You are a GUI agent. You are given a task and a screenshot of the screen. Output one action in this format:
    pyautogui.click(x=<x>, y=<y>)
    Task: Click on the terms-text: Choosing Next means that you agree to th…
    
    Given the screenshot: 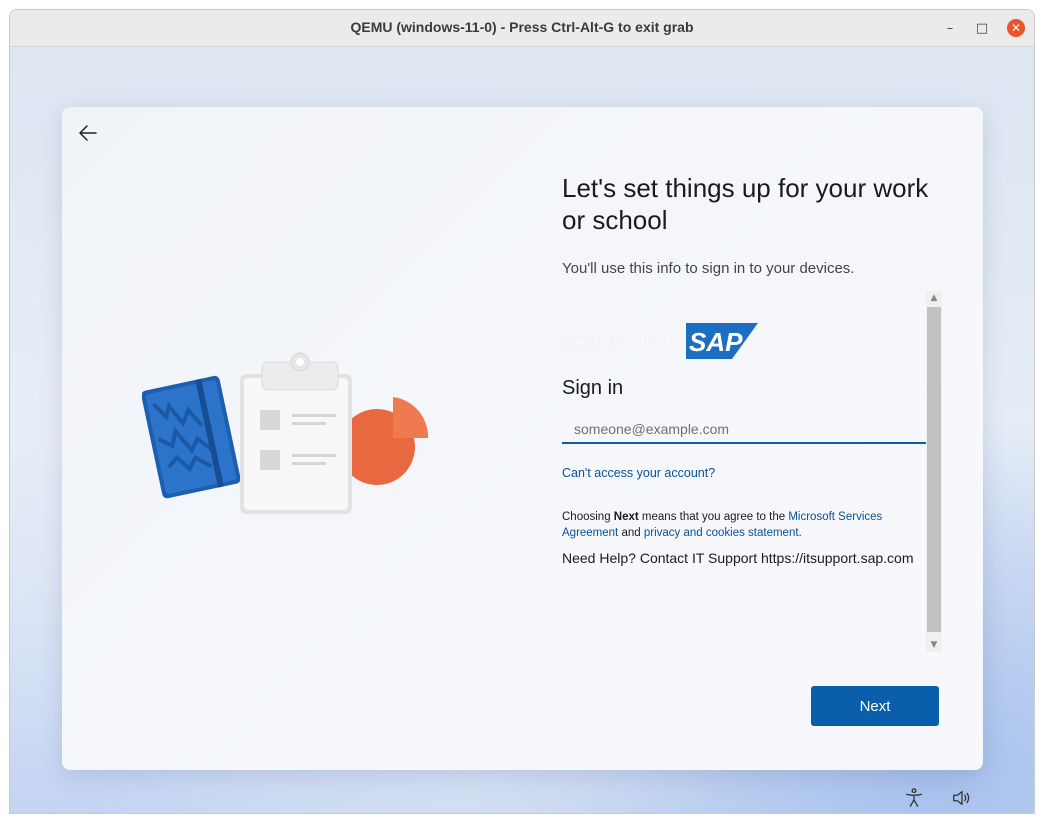 What is the action you would take?
    pyautogui.click(x=737, y=525)
    